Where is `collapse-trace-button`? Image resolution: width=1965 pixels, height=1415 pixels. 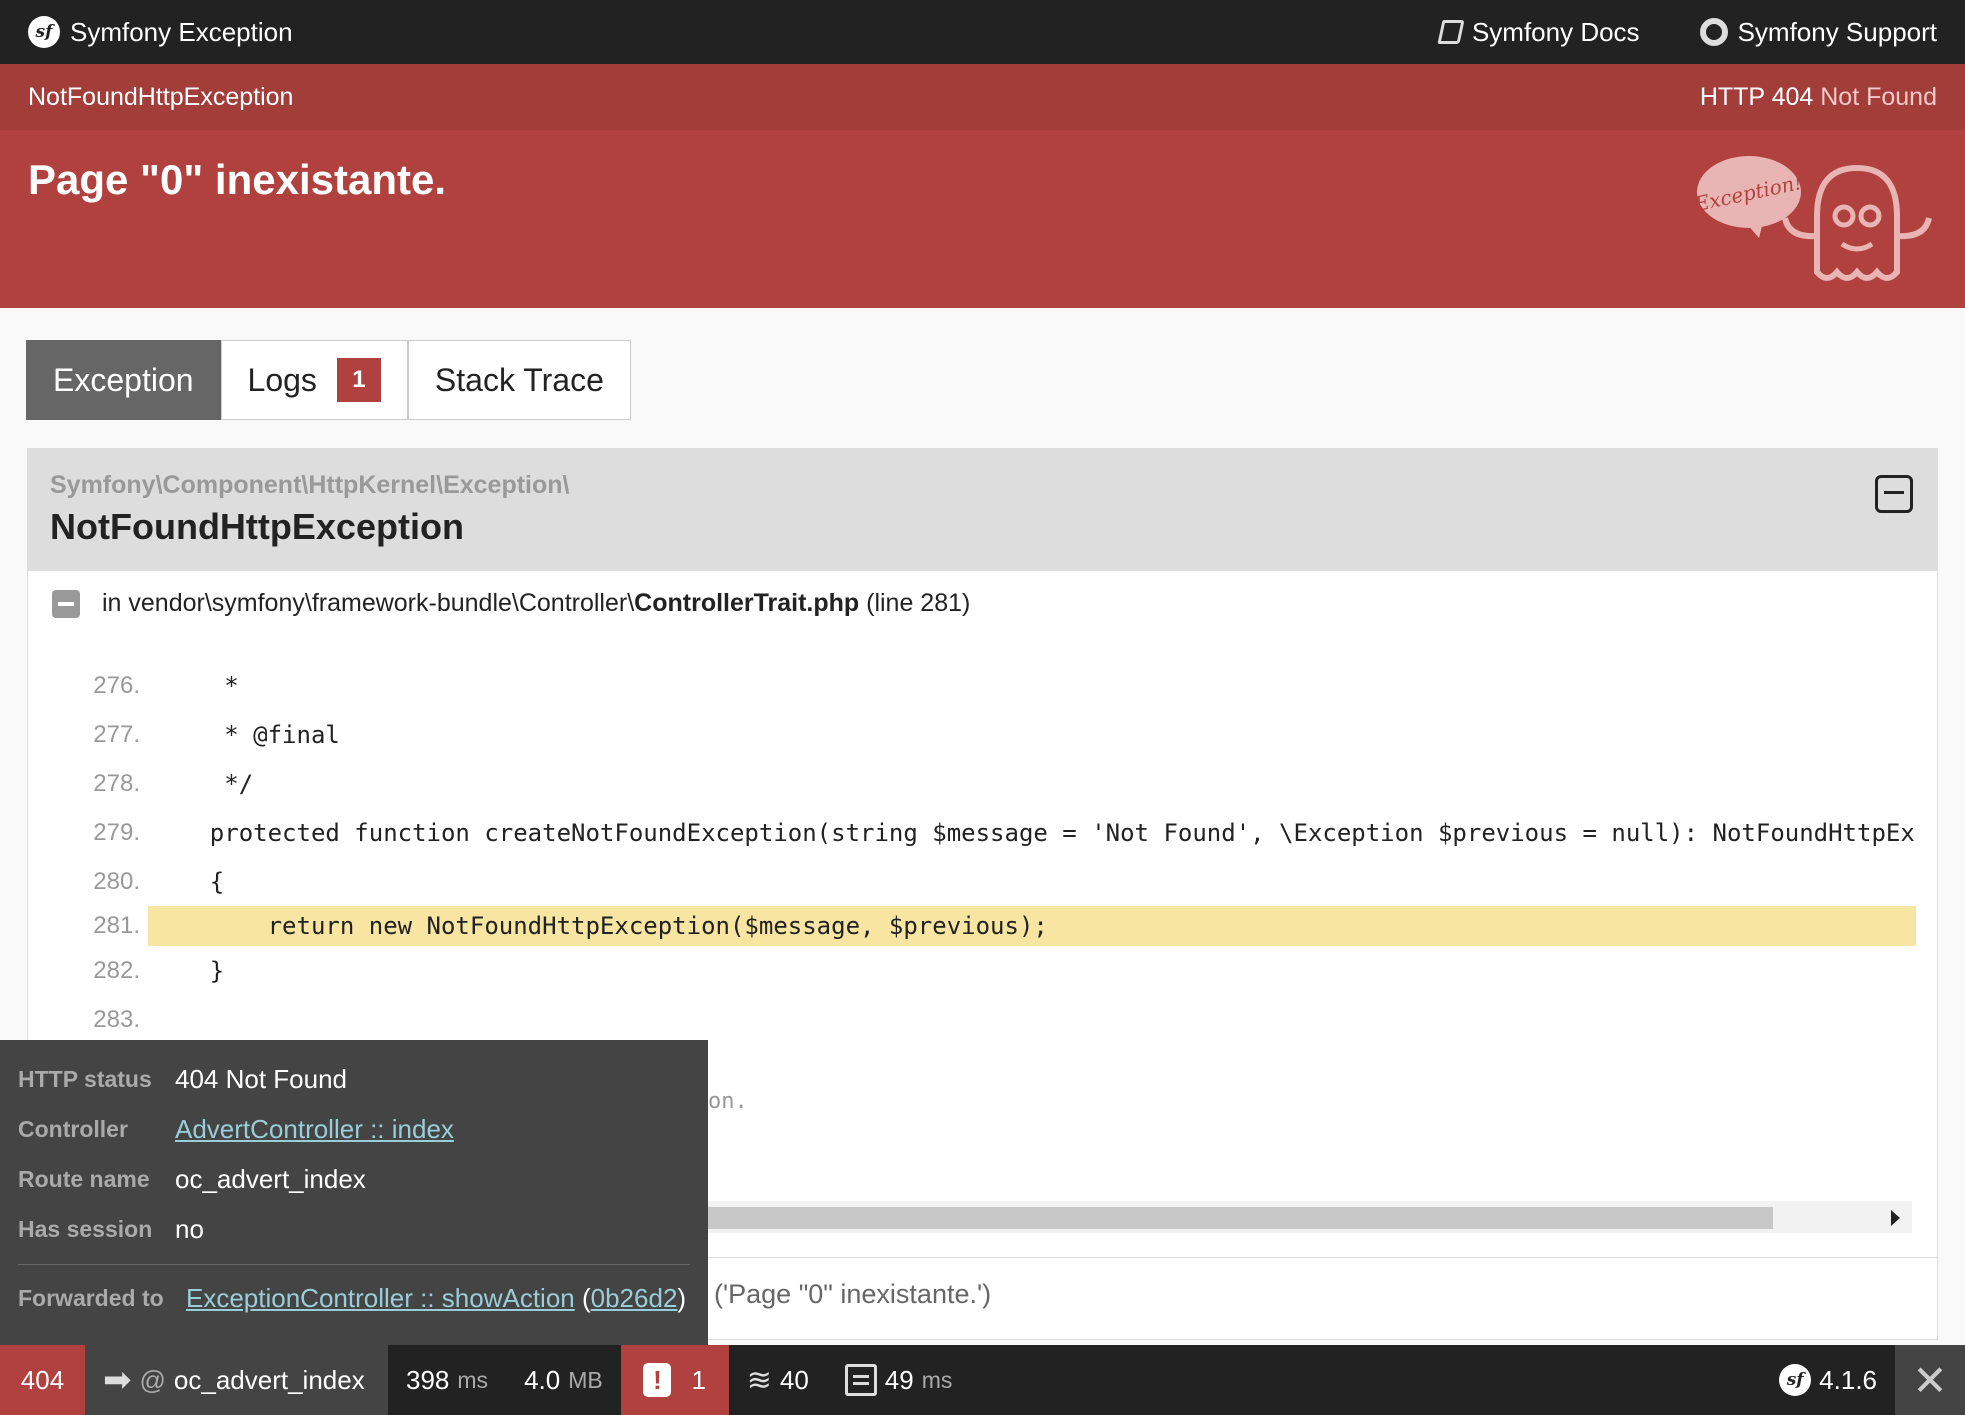 collapse-trace-button is located at coordinates (1894, 494).